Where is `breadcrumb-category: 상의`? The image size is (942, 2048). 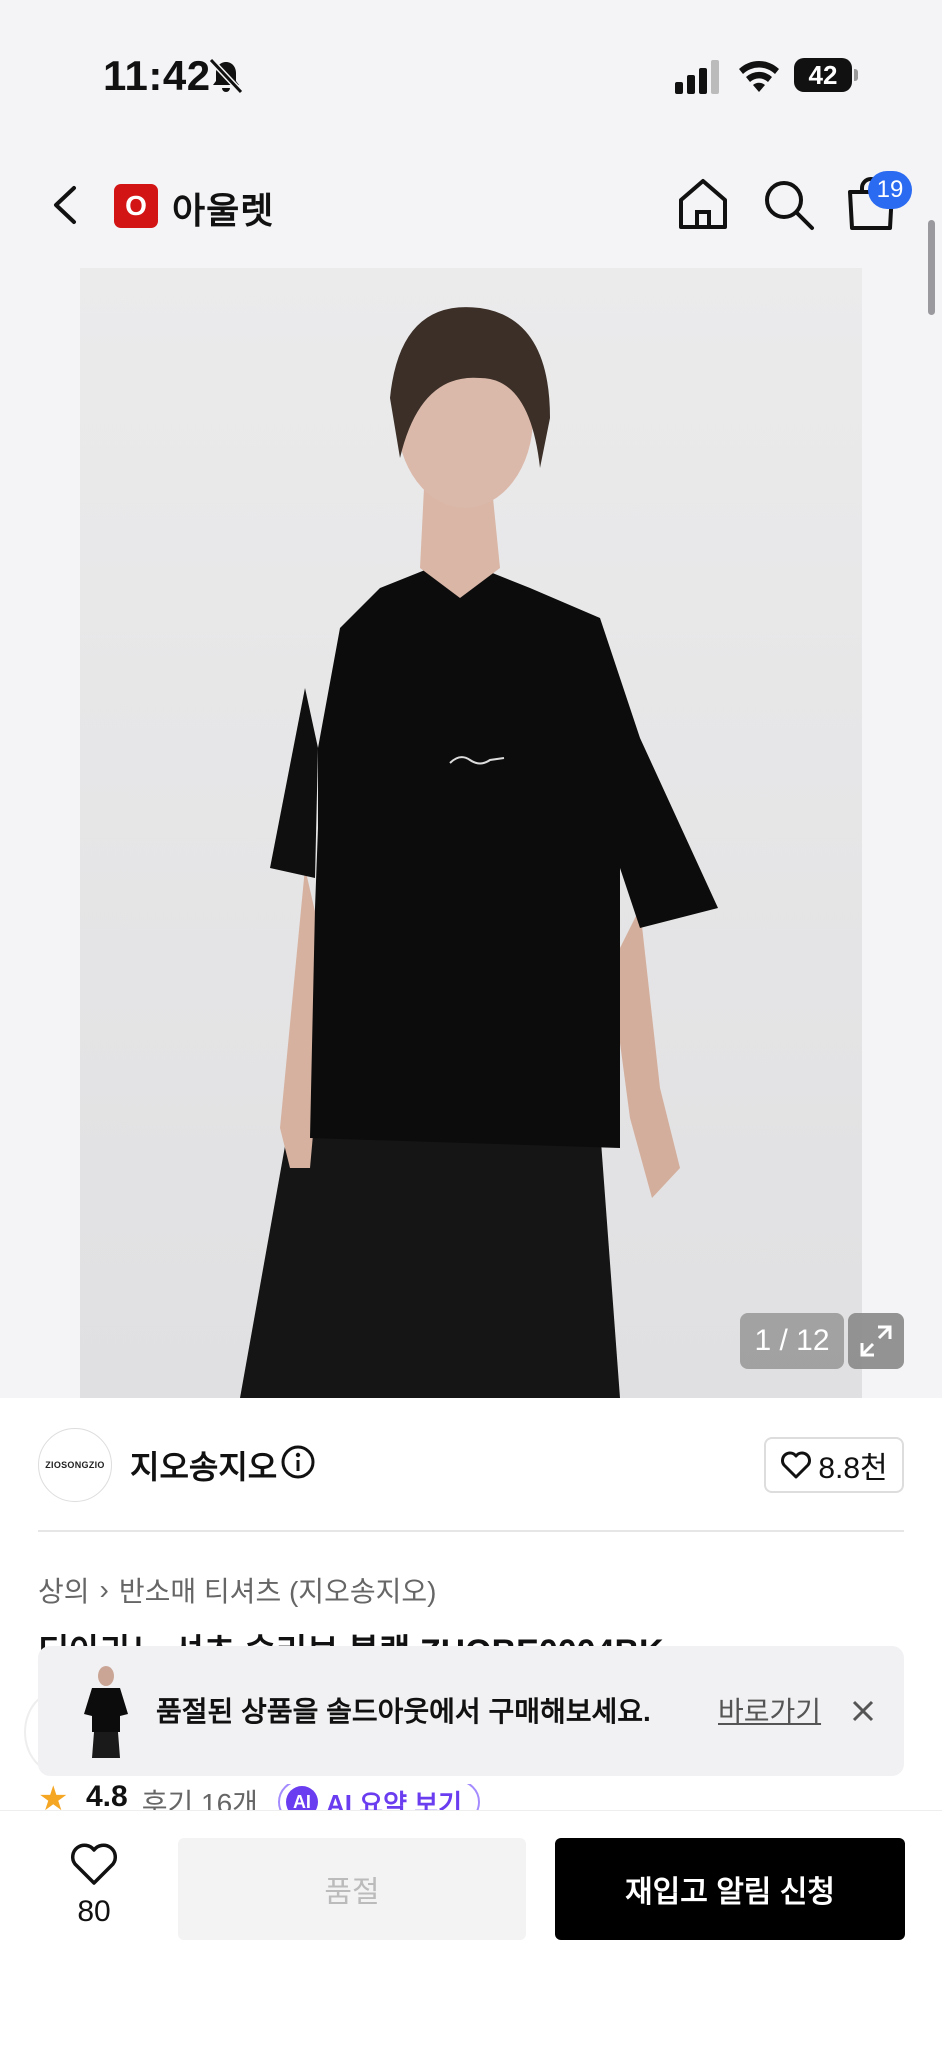 breadcrumb-category: 상의 is located at coordinates (64, 1590).